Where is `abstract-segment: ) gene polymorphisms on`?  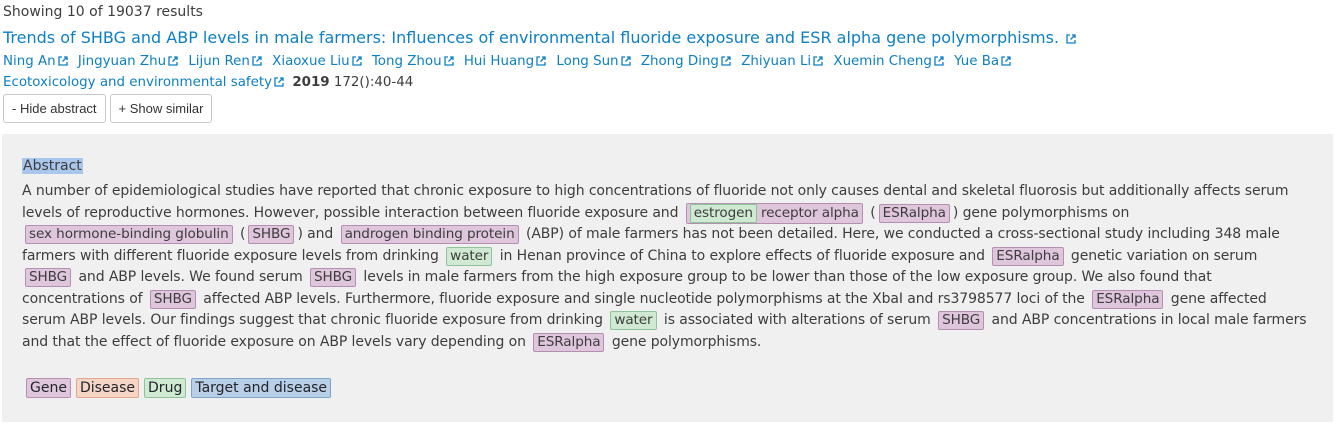 abstract-segment: ) gene polymorphisms on is located at coordinates (1041, 212).